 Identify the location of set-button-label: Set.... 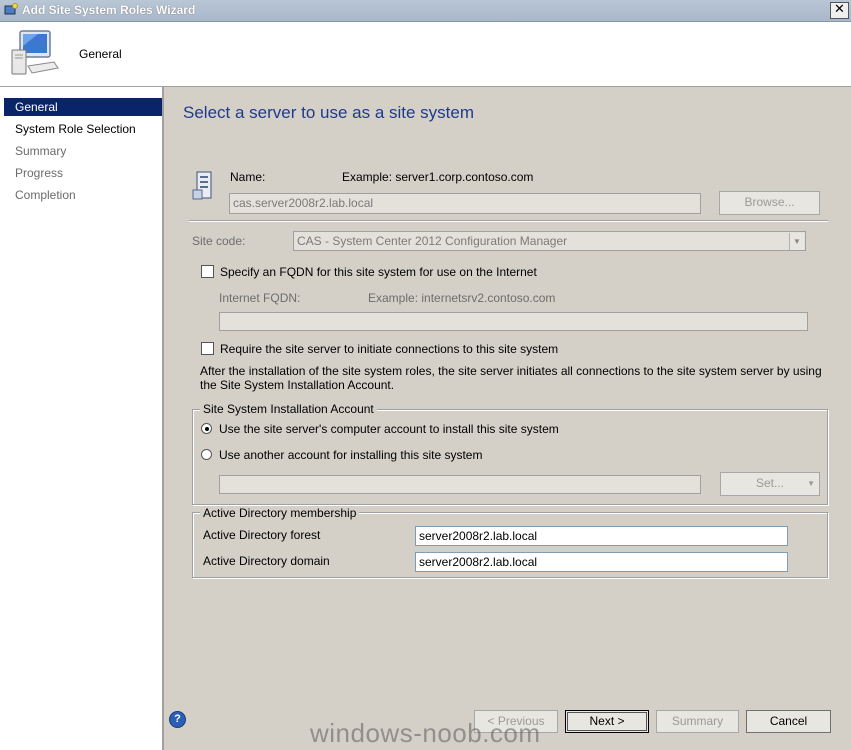
(769, 483).